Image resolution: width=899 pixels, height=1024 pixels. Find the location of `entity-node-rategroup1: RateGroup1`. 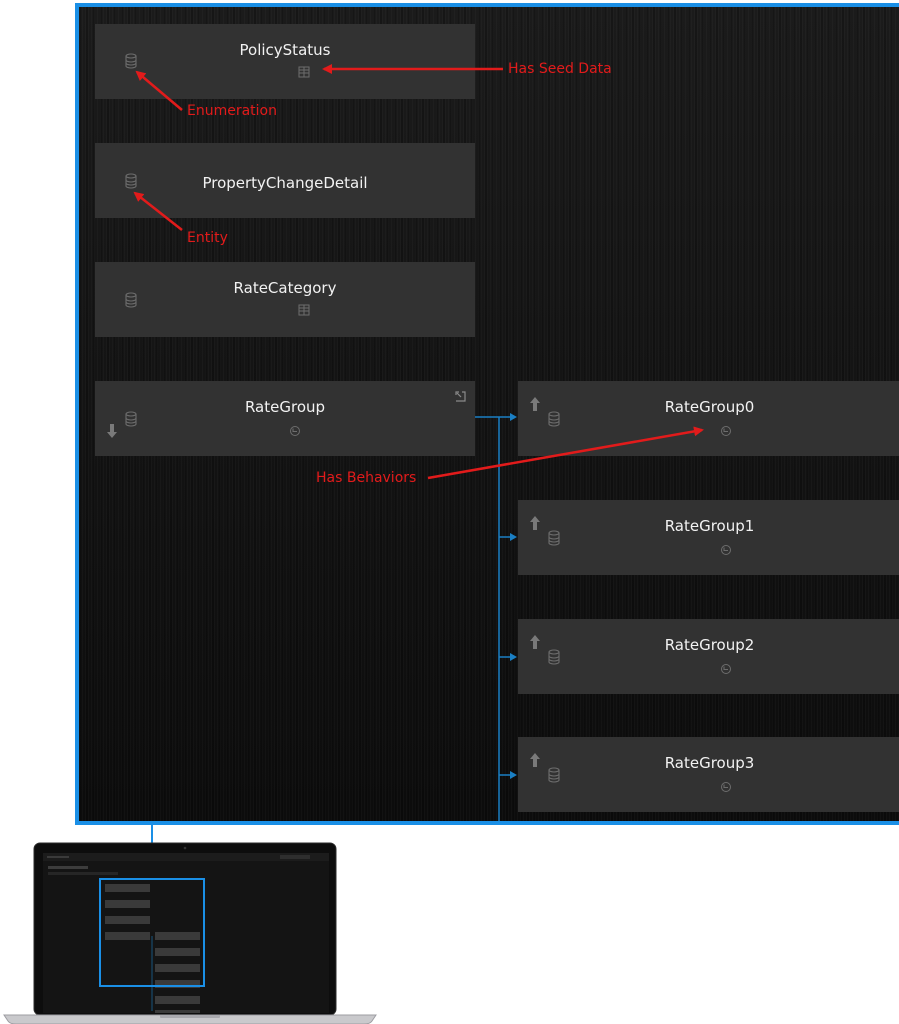

entity-node-rategroup1: RateGroup1 is located at coordinates (708, 537).